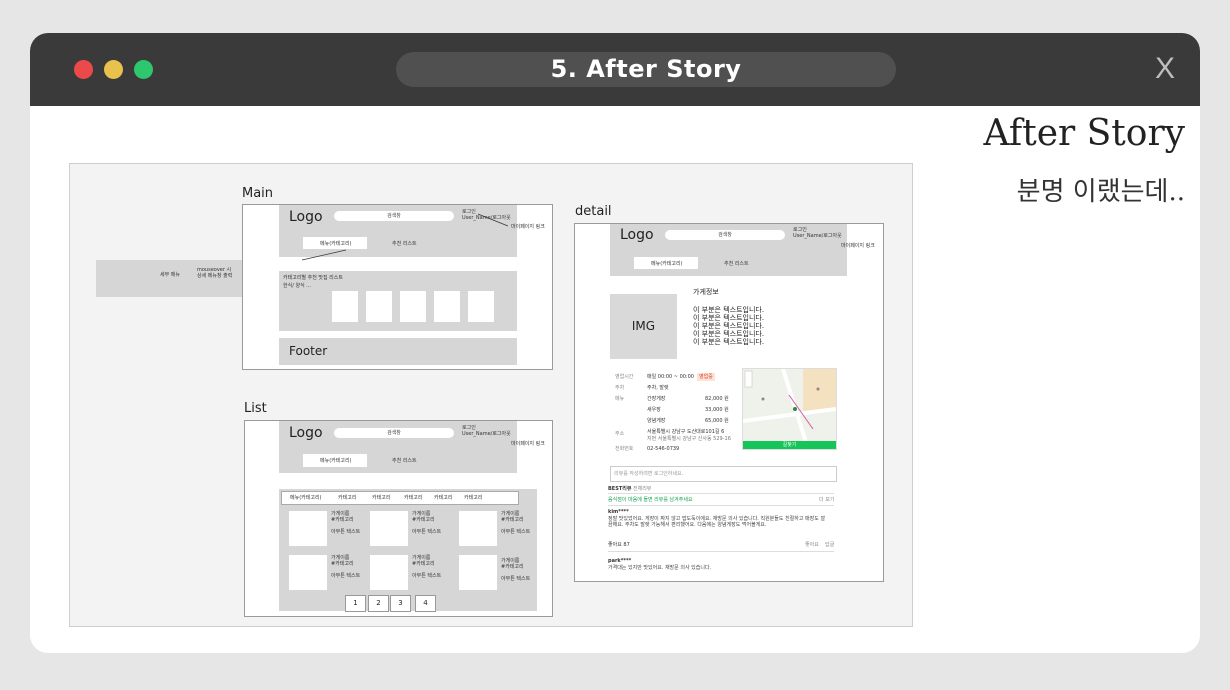  I want to click on review-more-link: 더 보기, so click(826, 500).